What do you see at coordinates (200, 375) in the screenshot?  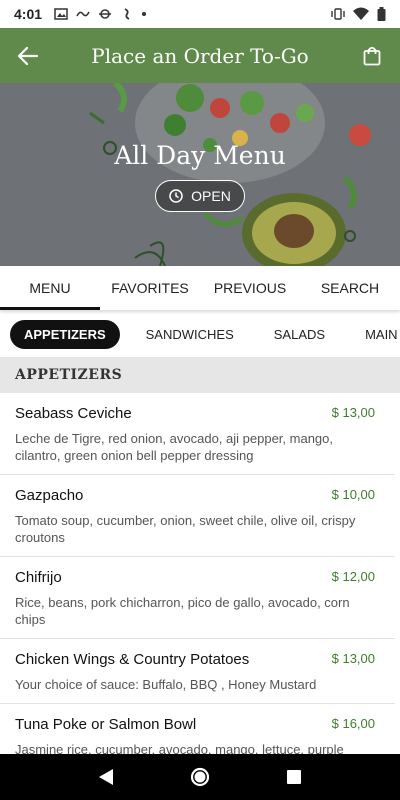 I see `section-header: APPETIZERS` at bounding box center [200, 375].